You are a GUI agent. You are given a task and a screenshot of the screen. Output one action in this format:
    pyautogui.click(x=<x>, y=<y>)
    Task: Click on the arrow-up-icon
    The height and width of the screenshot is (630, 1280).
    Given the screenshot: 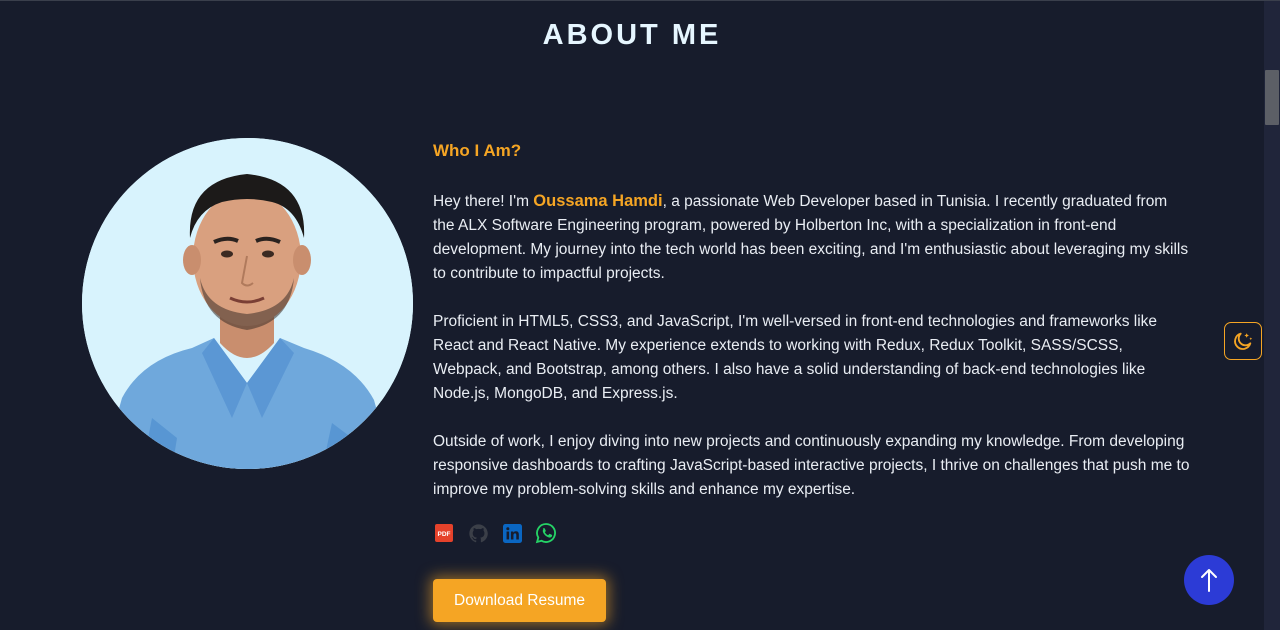 What is the action you would take?
    pyautogui.click(x=1209, y=580)
    